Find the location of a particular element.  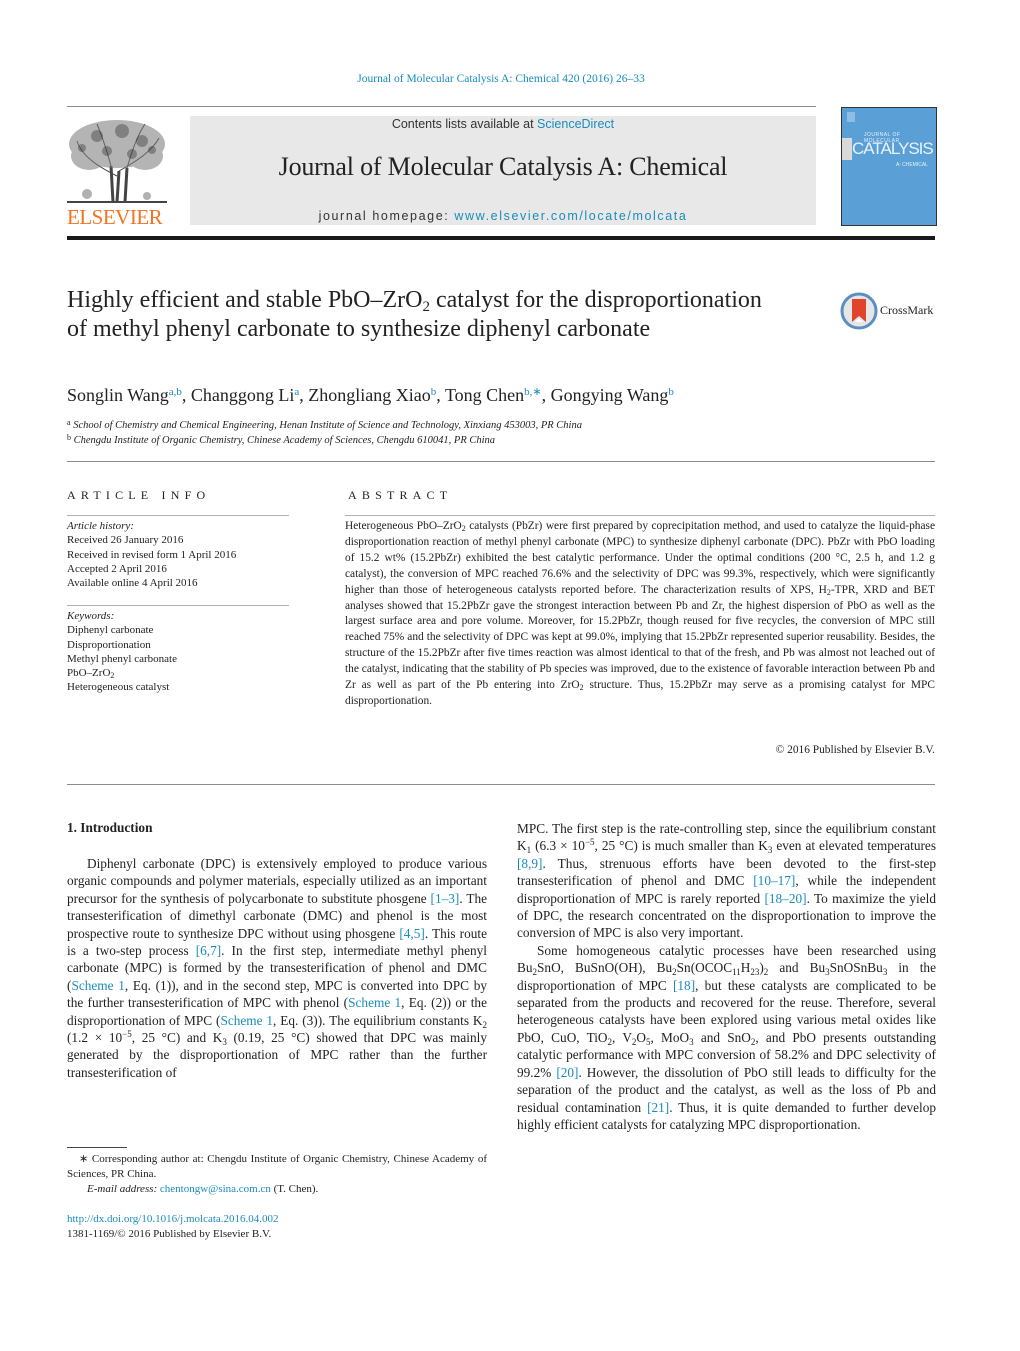

email-label: E-mail address: is located at coordinates (123, 1188).